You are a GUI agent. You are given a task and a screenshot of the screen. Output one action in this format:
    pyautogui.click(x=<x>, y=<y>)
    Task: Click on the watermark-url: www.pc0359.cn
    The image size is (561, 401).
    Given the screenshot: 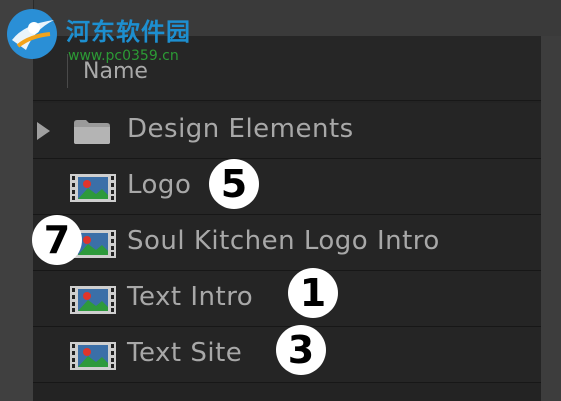 What is the action you would take?
    pyautogui.click(x=123, y=56)
    